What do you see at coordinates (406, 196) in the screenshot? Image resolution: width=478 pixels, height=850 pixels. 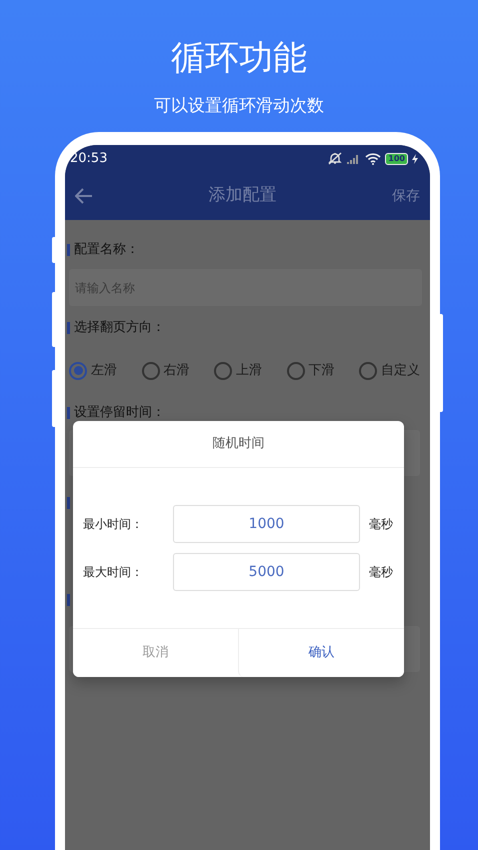 I see `save-link: 保存` at bounding box center [406, 196].